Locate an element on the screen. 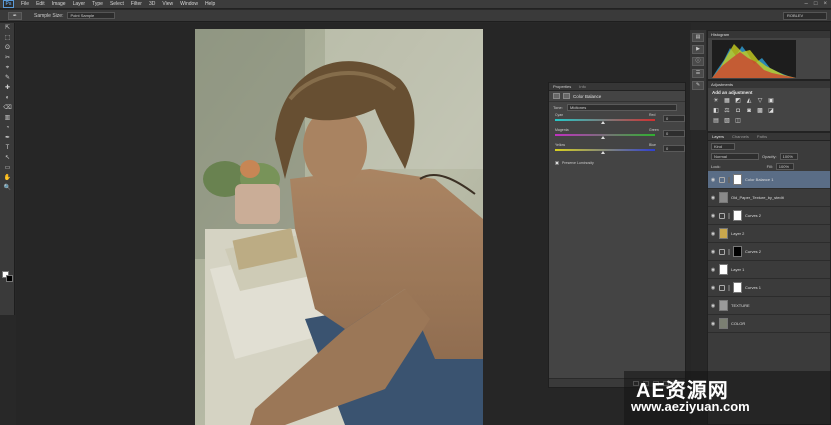 The width and height of the screenshot is (831, 425). tab-channels: Channels is located at coordinates (740, 136).